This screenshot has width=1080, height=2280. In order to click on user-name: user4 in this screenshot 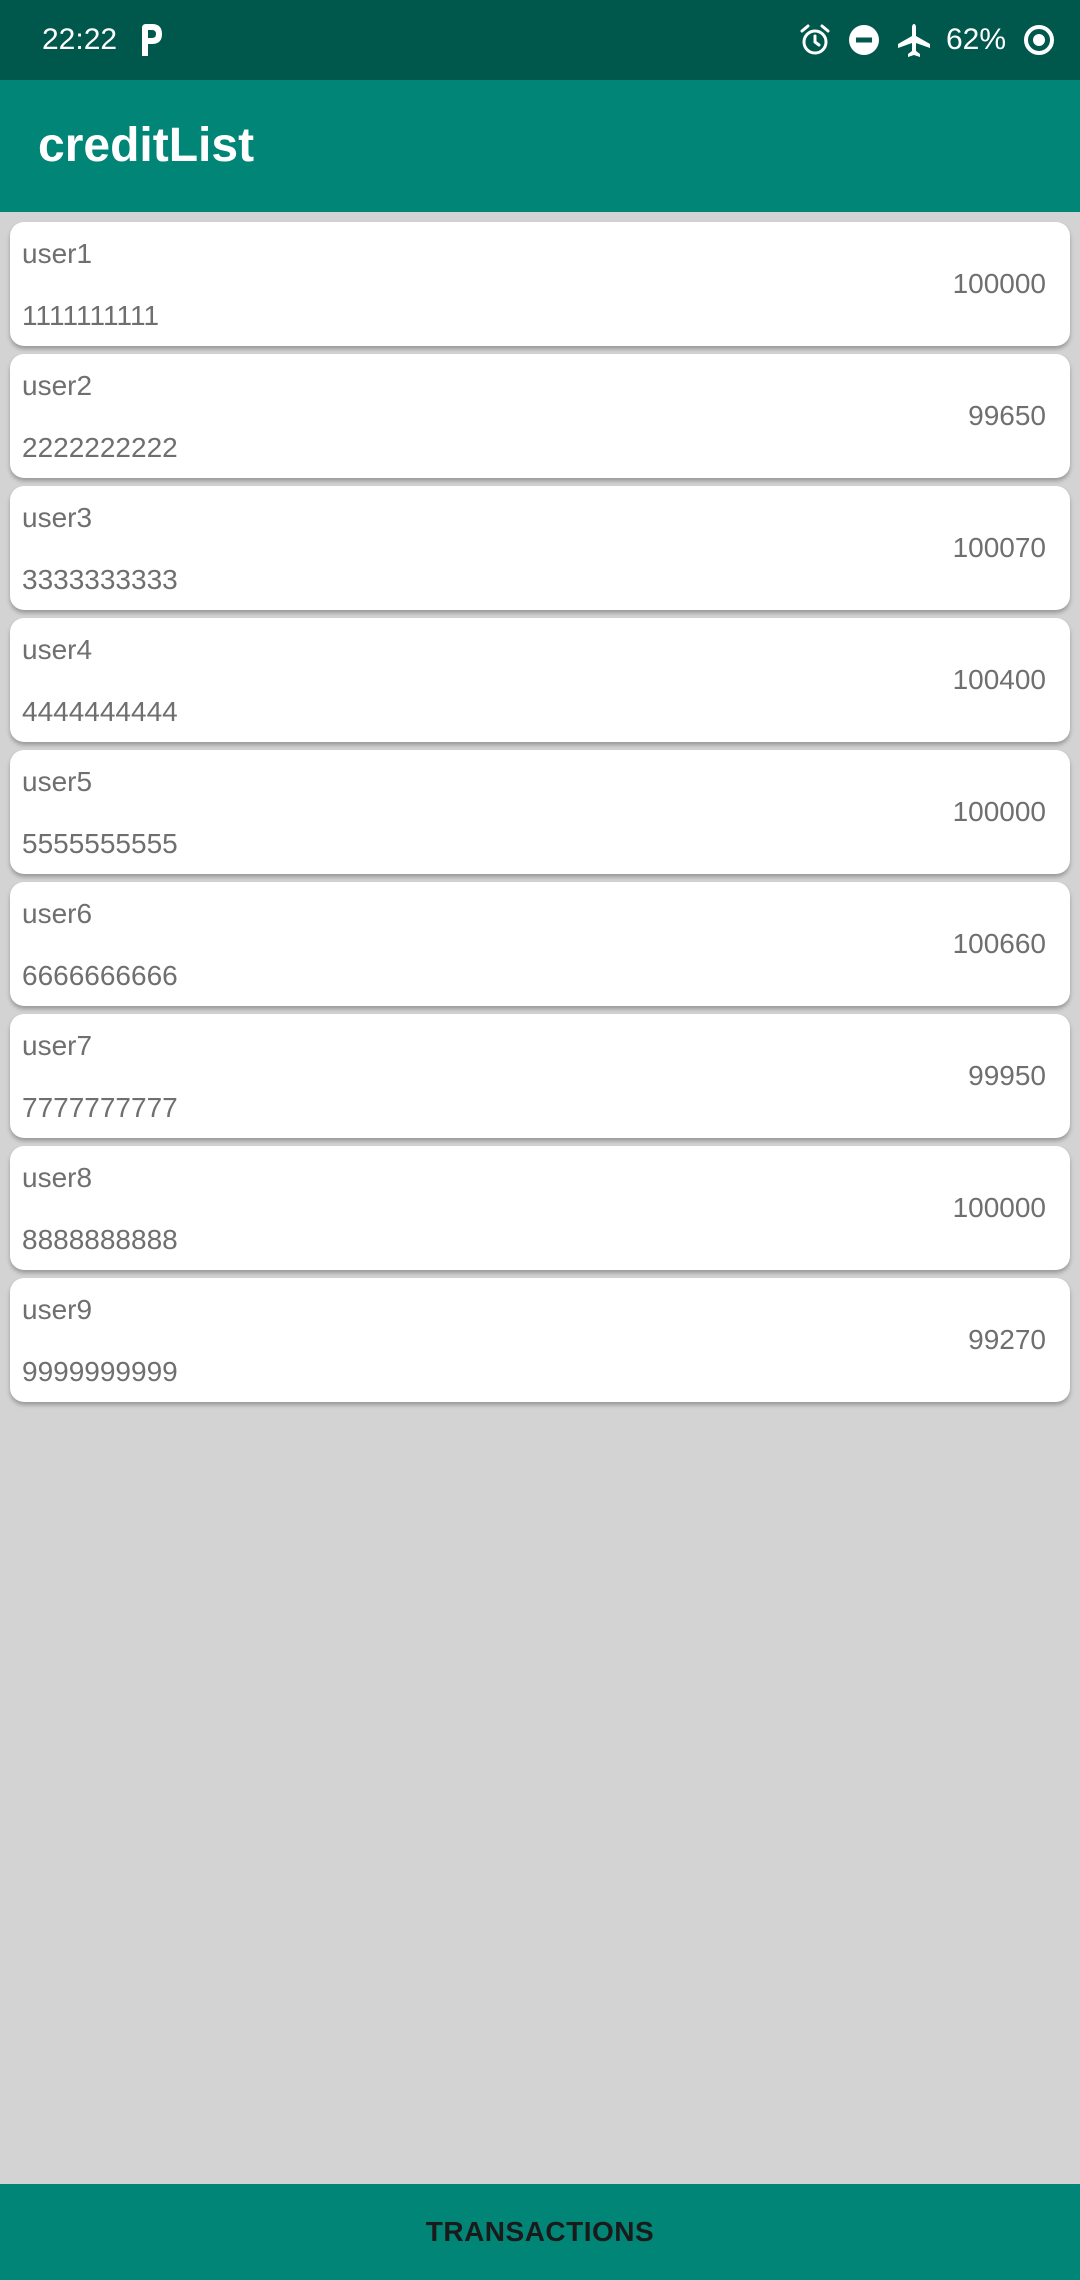, I will do `click(57, 649)`.